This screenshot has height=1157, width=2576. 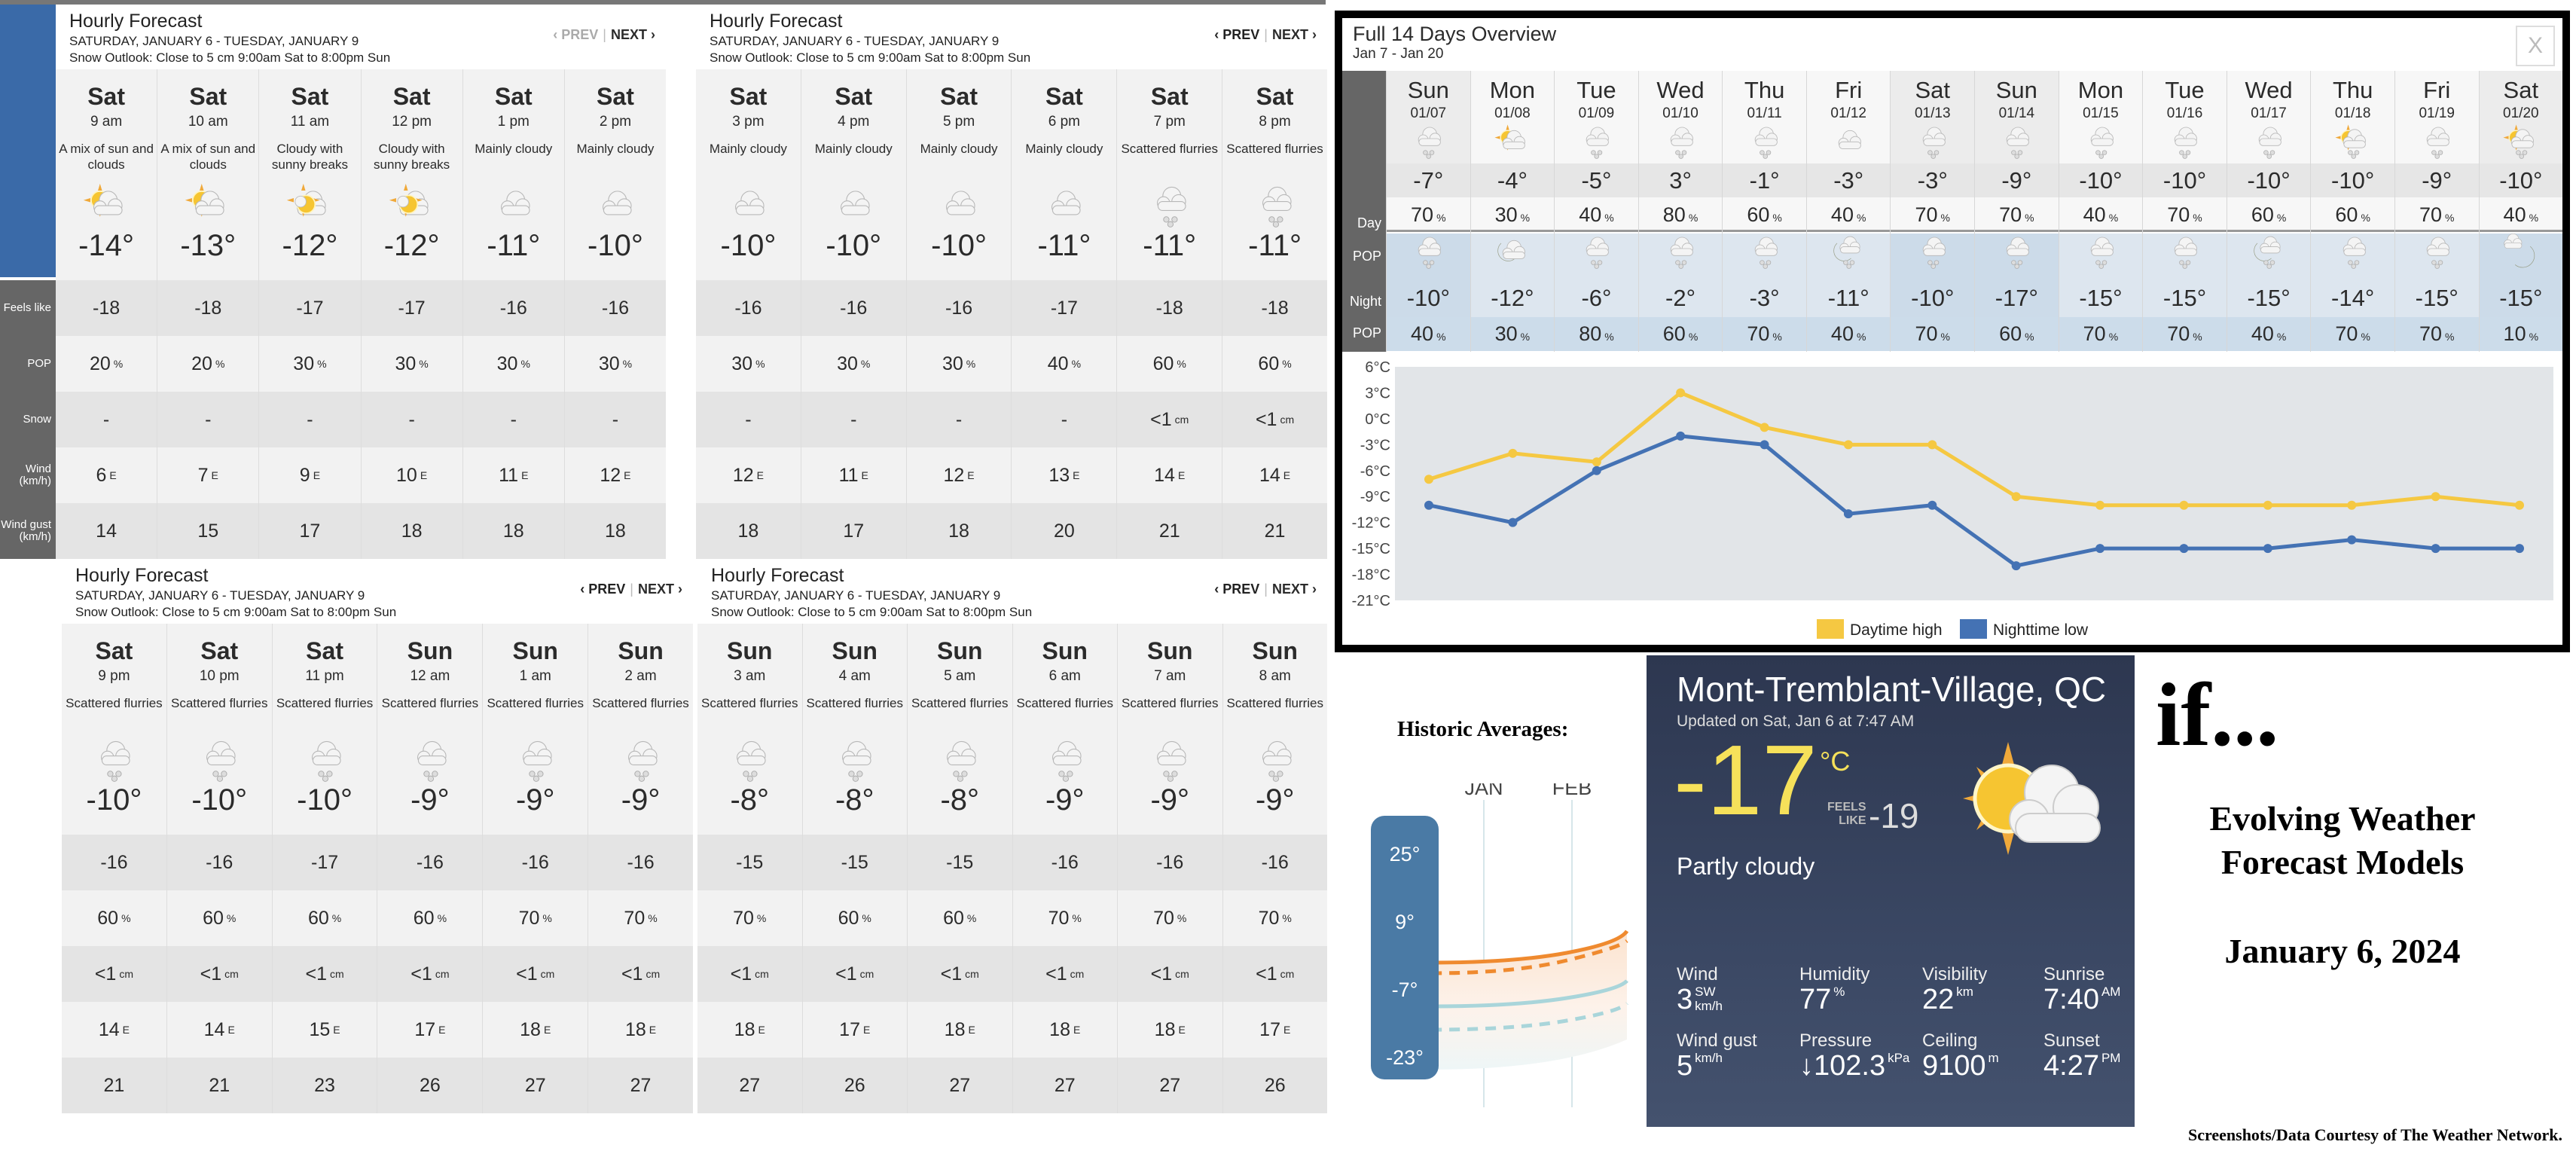 I want to click on hour-summary: Sat 5 pm Mainly cloudy -10°, so click(x=959, y=174).